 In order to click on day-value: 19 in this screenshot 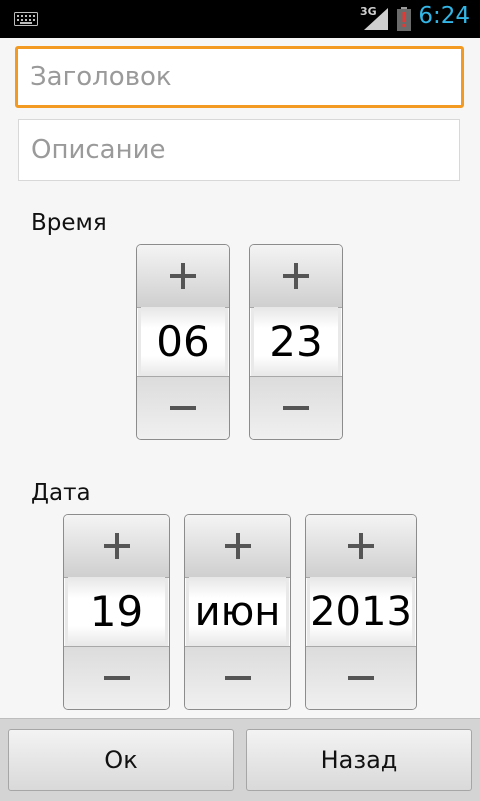, I will do `click(116, 612)`.